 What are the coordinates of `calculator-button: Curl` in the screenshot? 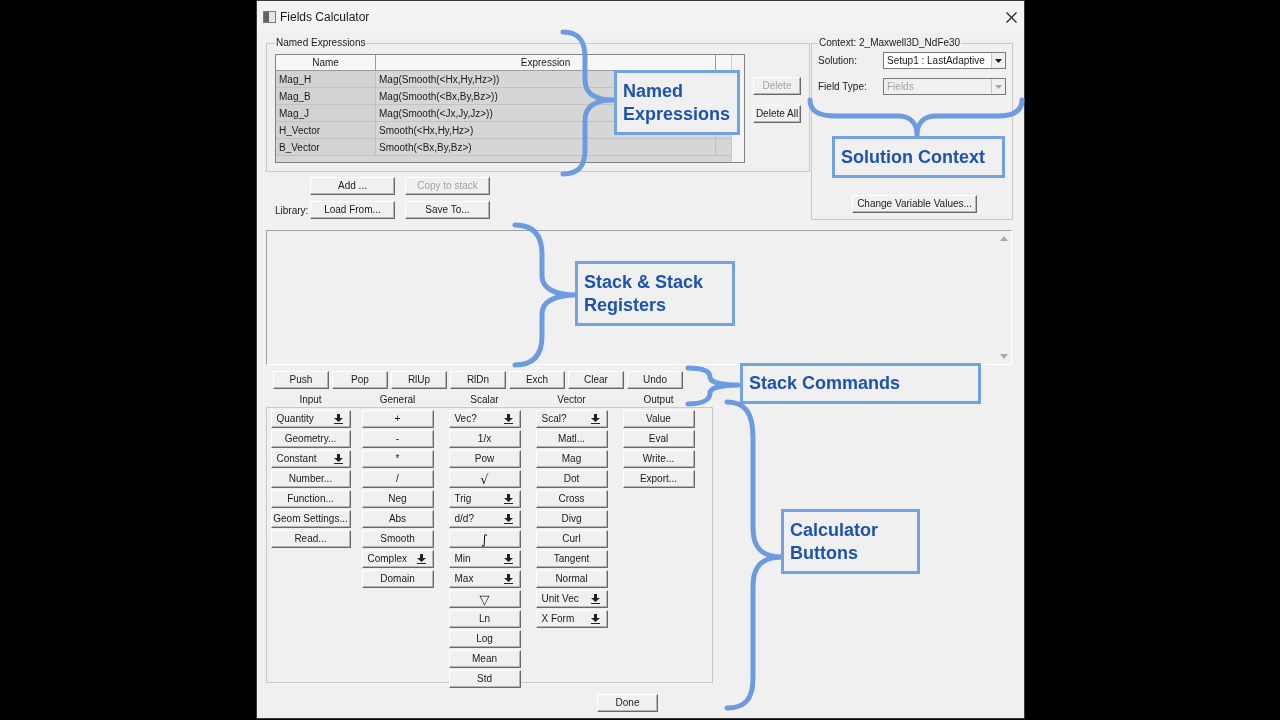 It's located at (571, 539).